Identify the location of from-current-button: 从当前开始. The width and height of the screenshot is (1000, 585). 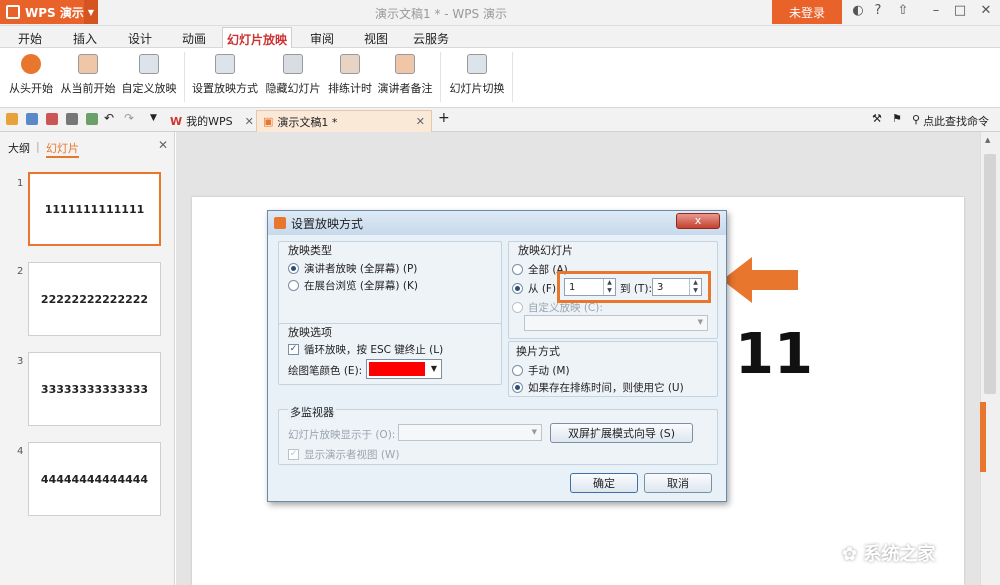
(88, 79).